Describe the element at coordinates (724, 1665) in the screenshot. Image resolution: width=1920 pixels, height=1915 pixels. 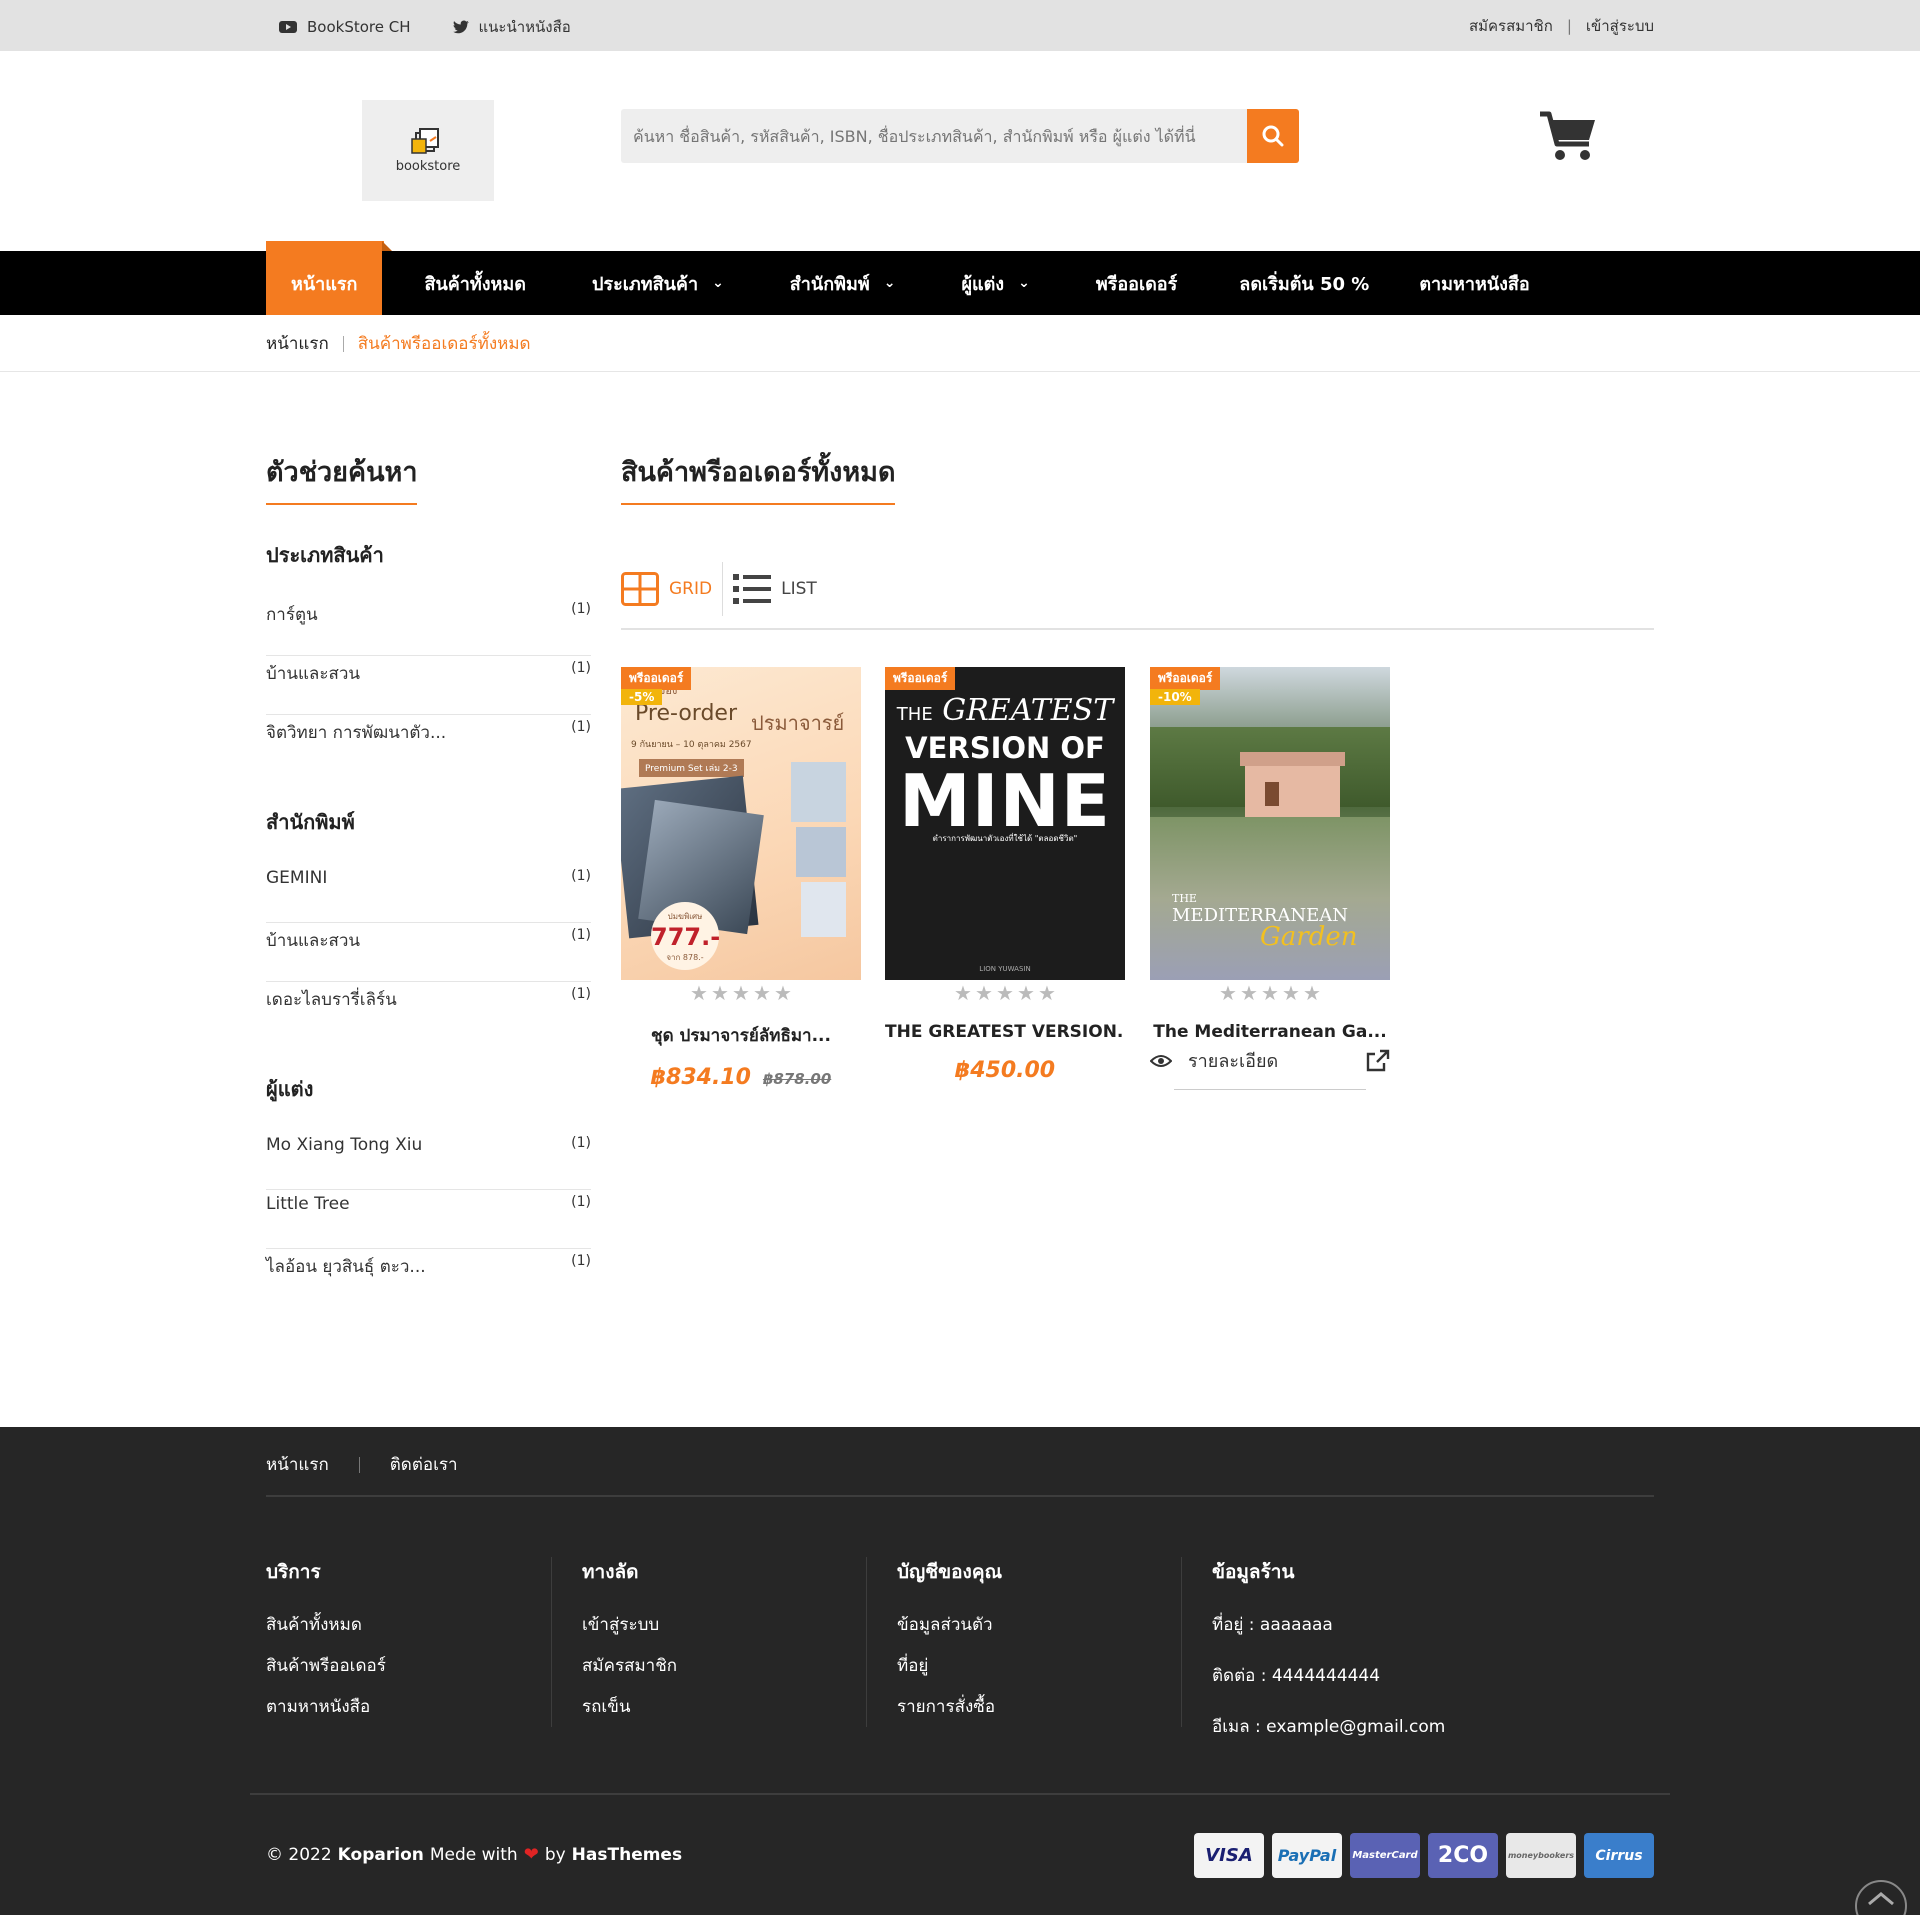
I see `footer-link: สมัครสมาชิก` at that location.